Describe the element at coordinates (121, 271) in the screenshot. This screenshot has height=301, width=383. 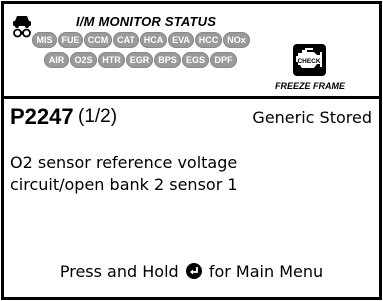
I see `footer-prefix: Press and Hold` at that location.